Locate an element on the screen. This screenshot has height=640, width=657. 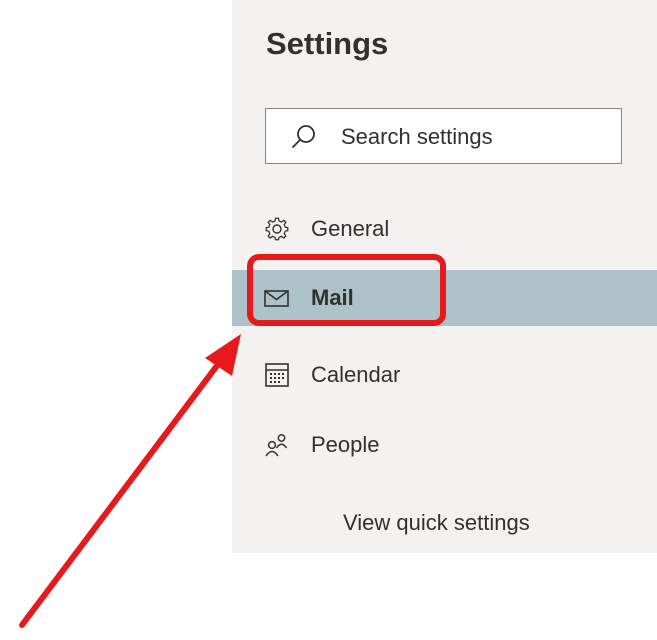
calendar-icon is located at coordinates (277, 375).